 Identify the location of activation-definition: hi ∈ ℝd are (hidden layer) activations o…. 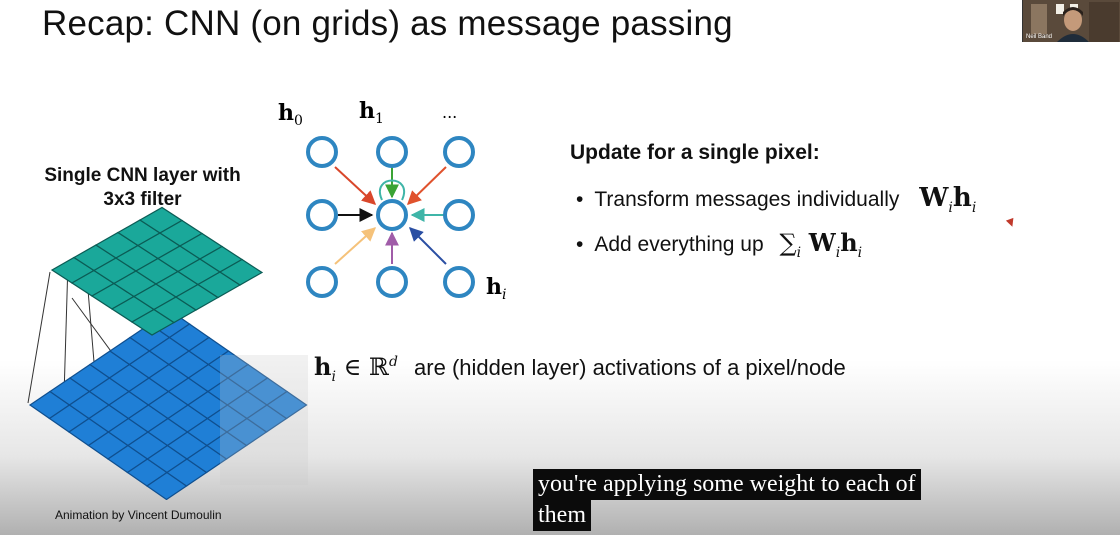
(580, 368).